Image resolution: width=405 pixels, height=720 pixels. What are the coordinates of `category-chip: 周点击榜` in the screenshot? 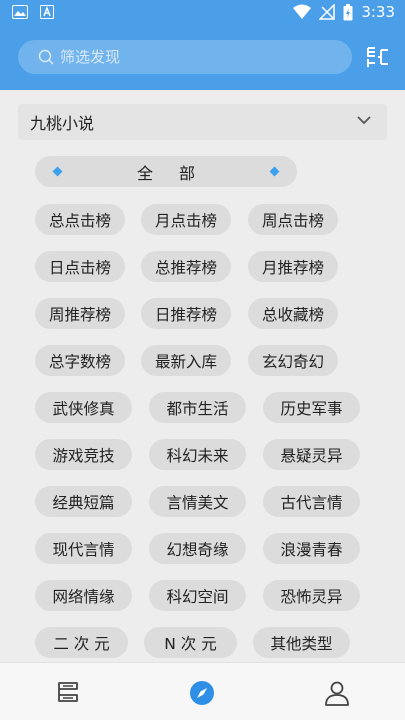 It's located at (293, 219).